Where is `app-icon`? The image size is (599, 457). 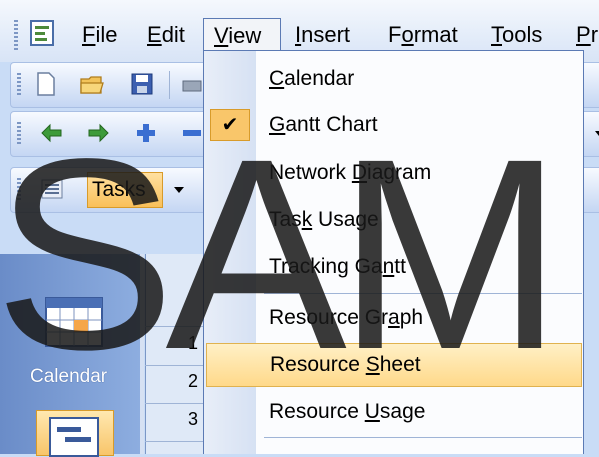 app-icon is located at coordinates (43, 33).